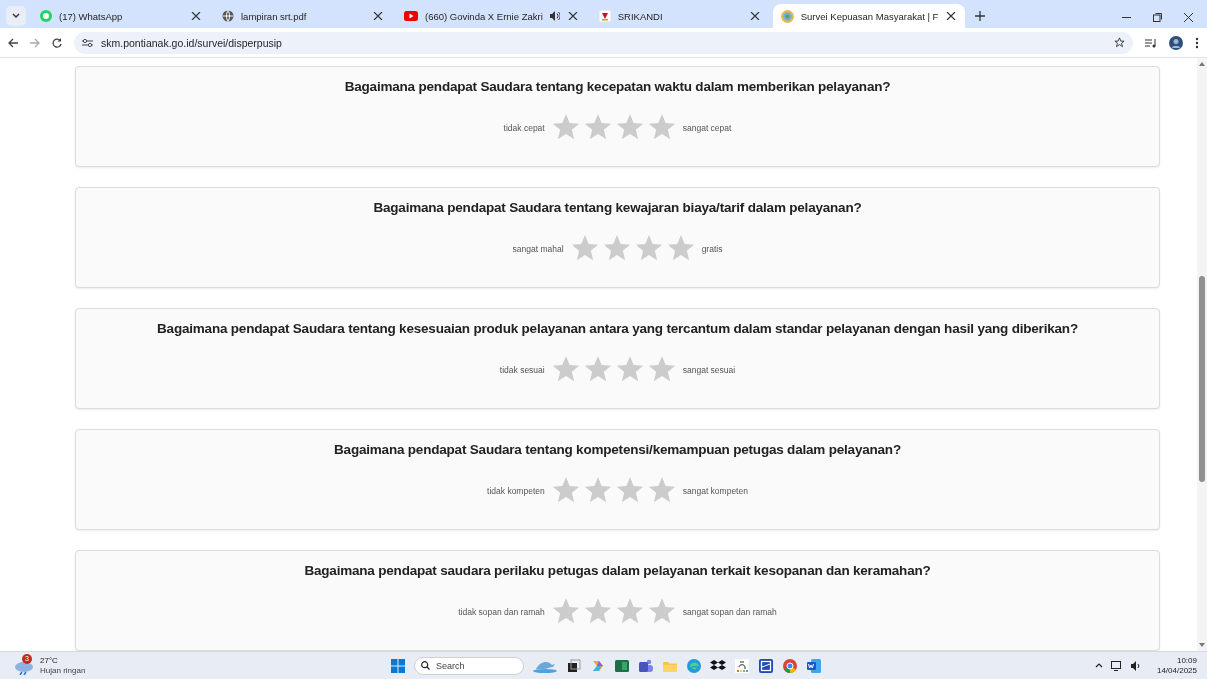  Describe the element at coordinates (604, 16) in the screenshot. I see `emblem-icon` at that location.